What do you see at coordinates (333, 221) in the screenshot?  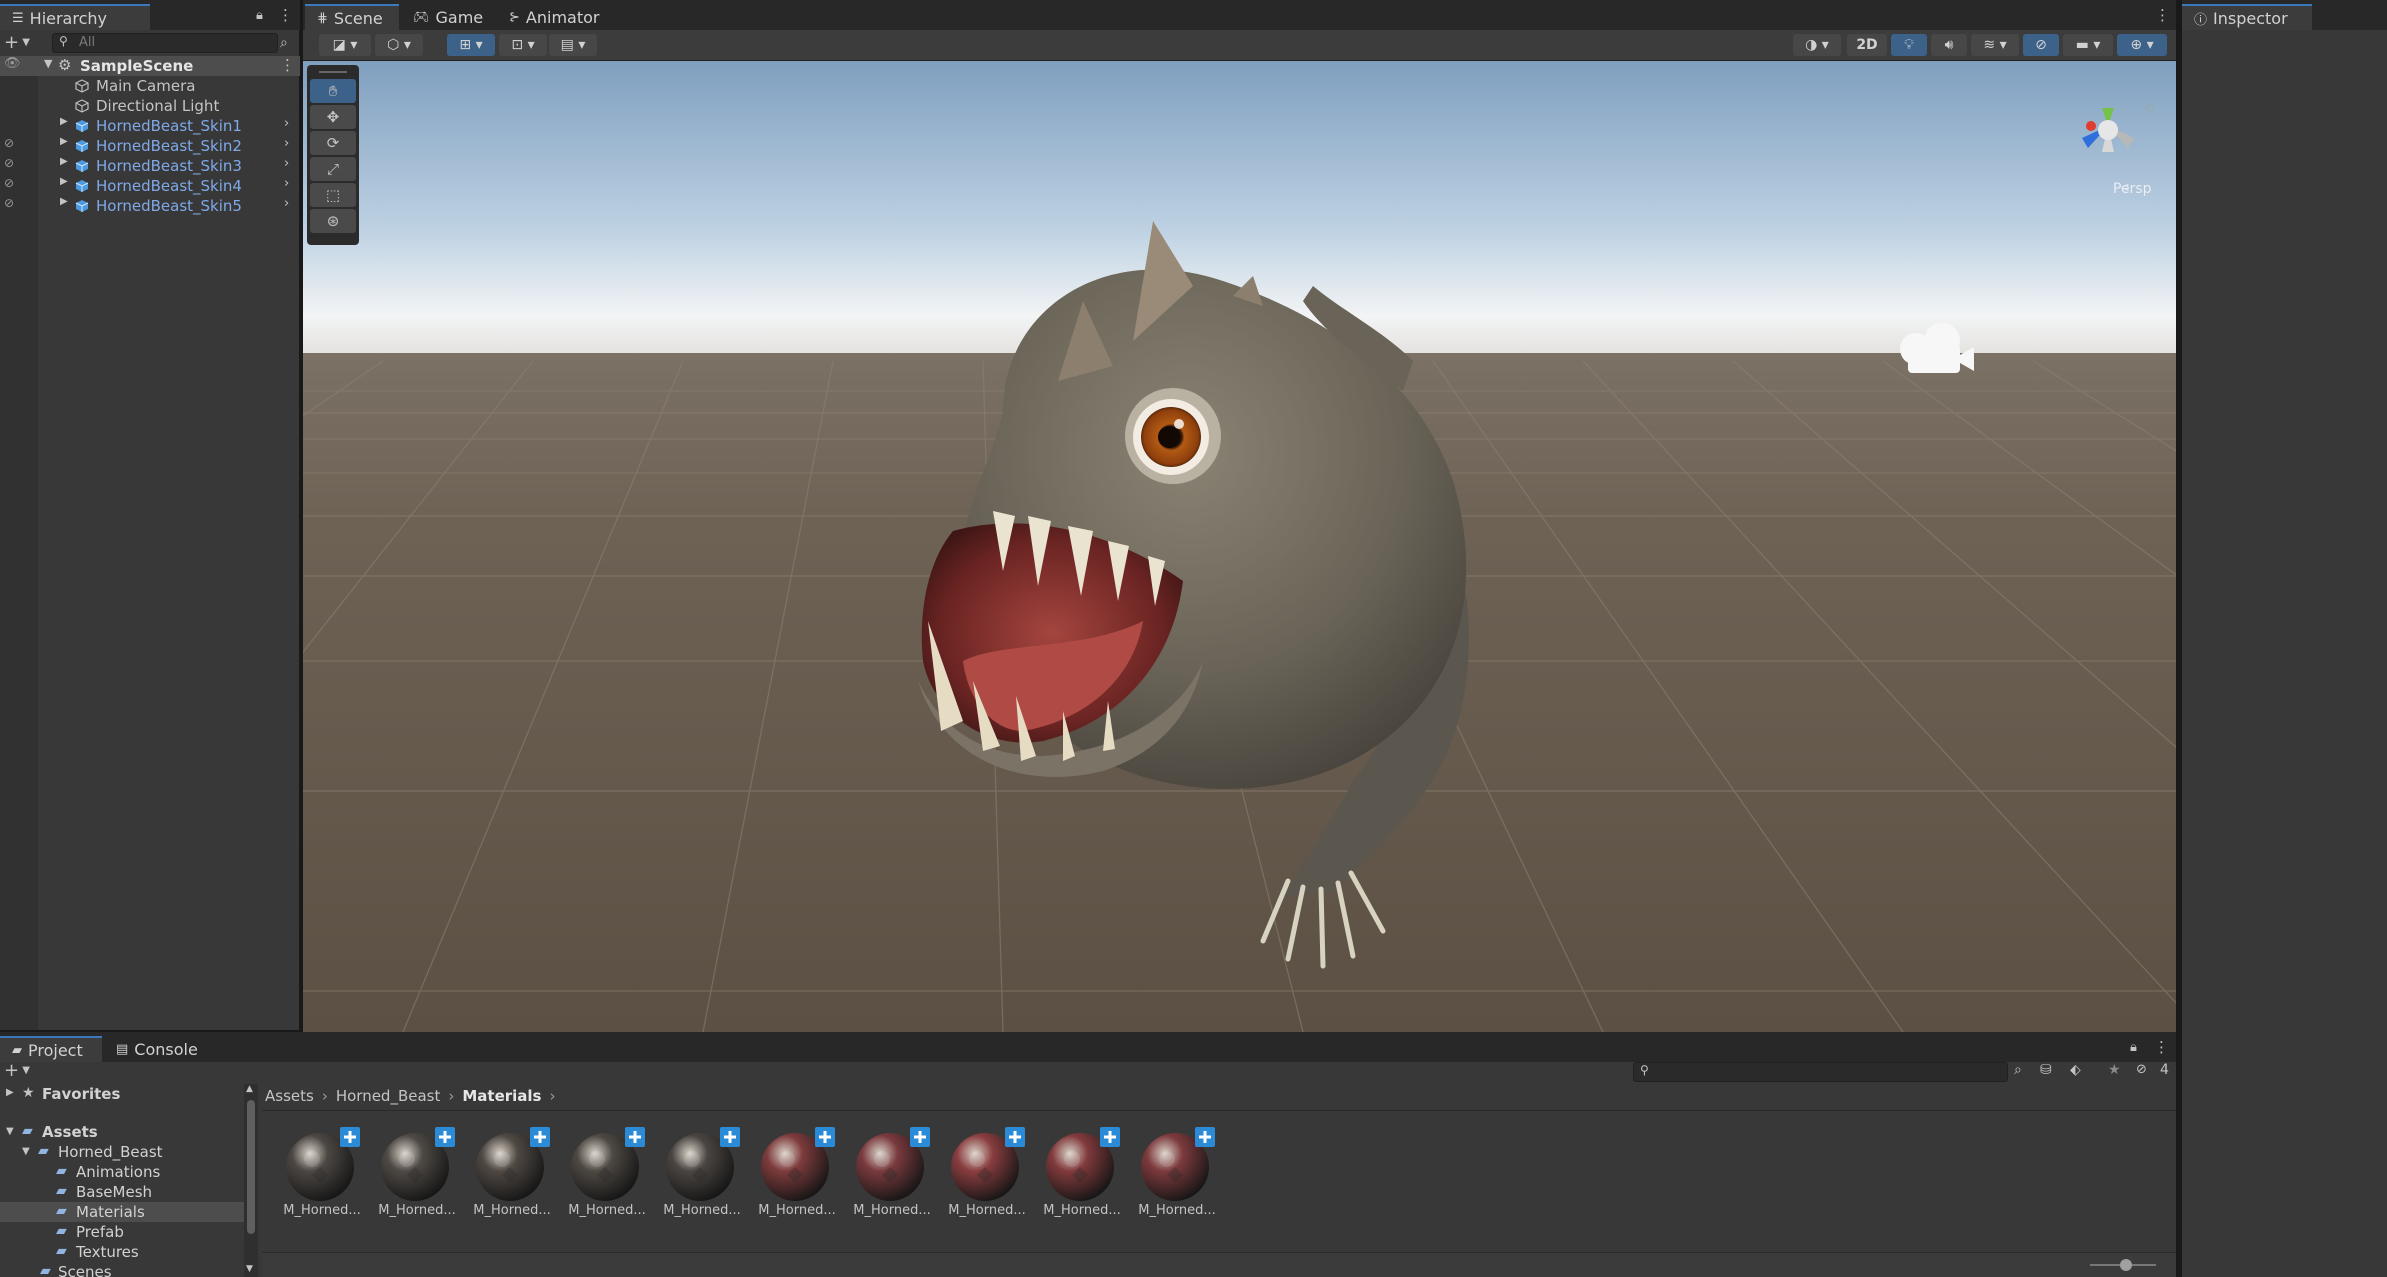 I see `transform-tool-button: ⊛` at bounding box center [333, 221].